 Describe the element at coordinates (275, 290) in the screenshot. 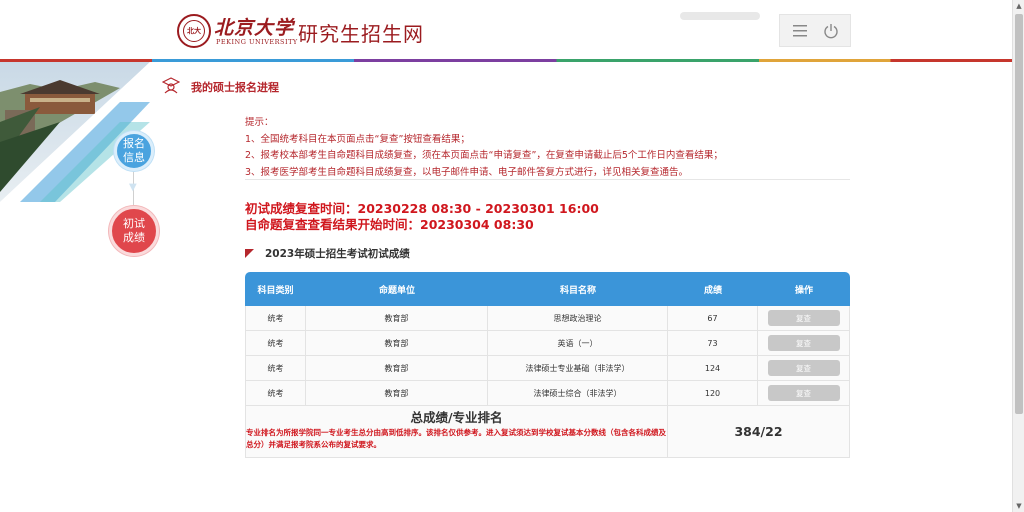

I see `column-header: 科目类别` at that location.